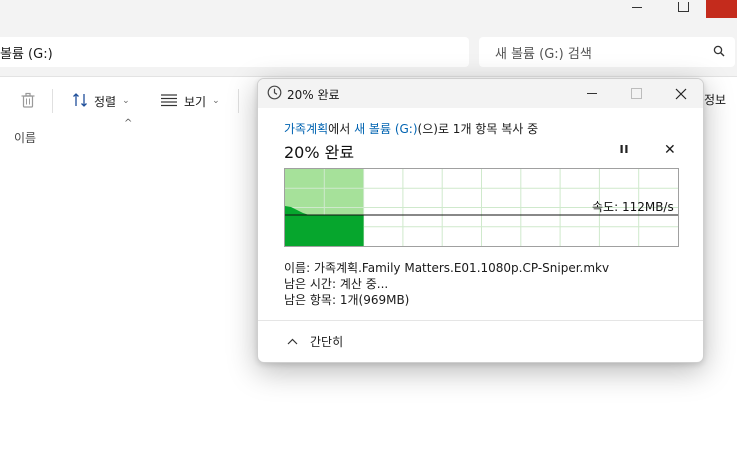  What do you see at coordinates (721, 9) in the screenshot?
I see `close-button` at bounding box center [721, 9].